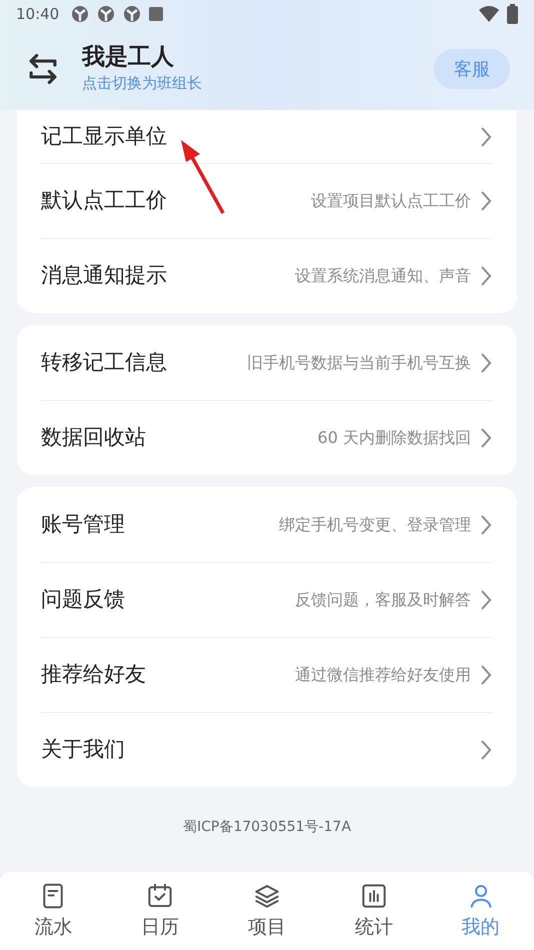 The image size is (534, 950). I want to click on settings-row: 关于我们, so click(267, 749).